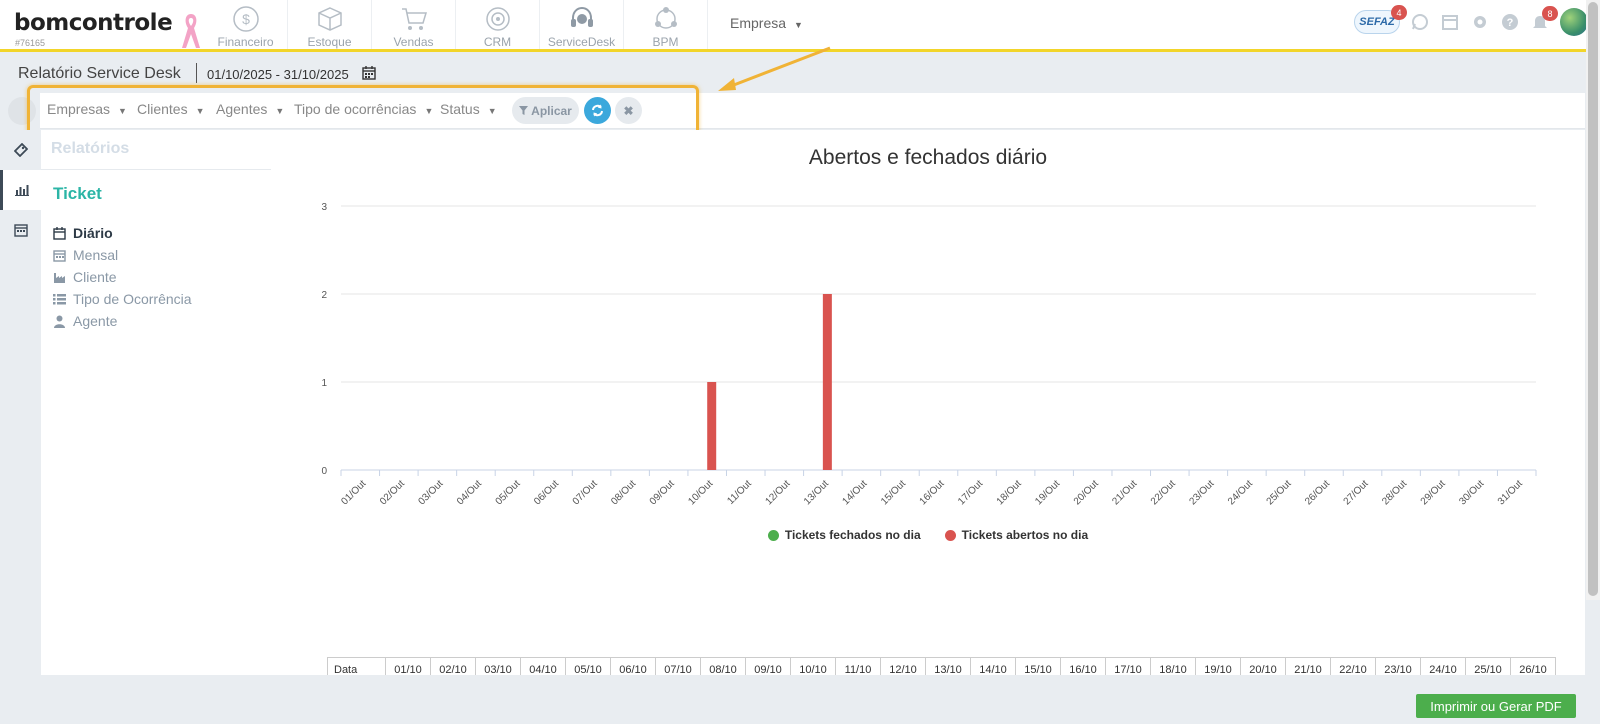 The width and height of the screenshot is (1600, 724). Describe the element at coordinates (508, 492) in the screenshot. I see `x-tick-label: 05/Out` at that location.